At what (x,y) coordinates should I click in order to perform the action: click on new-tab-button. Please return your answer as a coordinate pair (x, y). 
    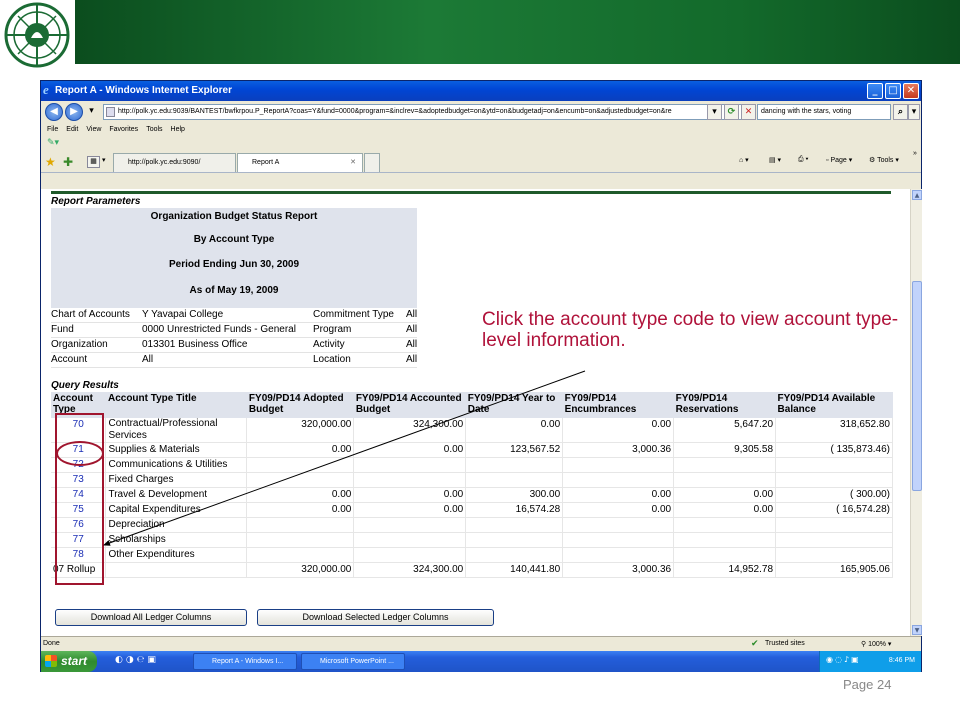
    Looking at the image, I should click on (372, 162).